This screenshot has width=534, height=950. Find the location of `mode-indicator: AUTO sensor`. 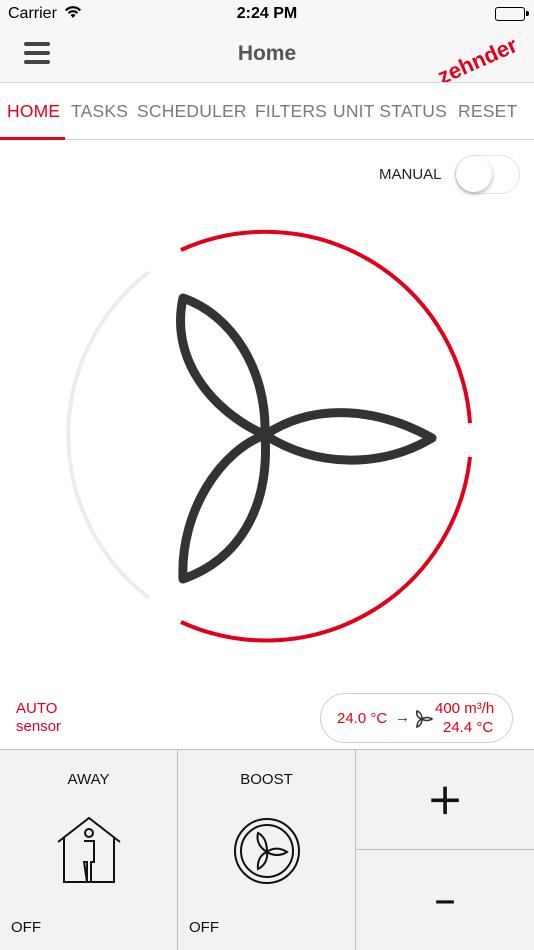

mode-indicator: AUTO sensor is located at coordinates (38, 718).